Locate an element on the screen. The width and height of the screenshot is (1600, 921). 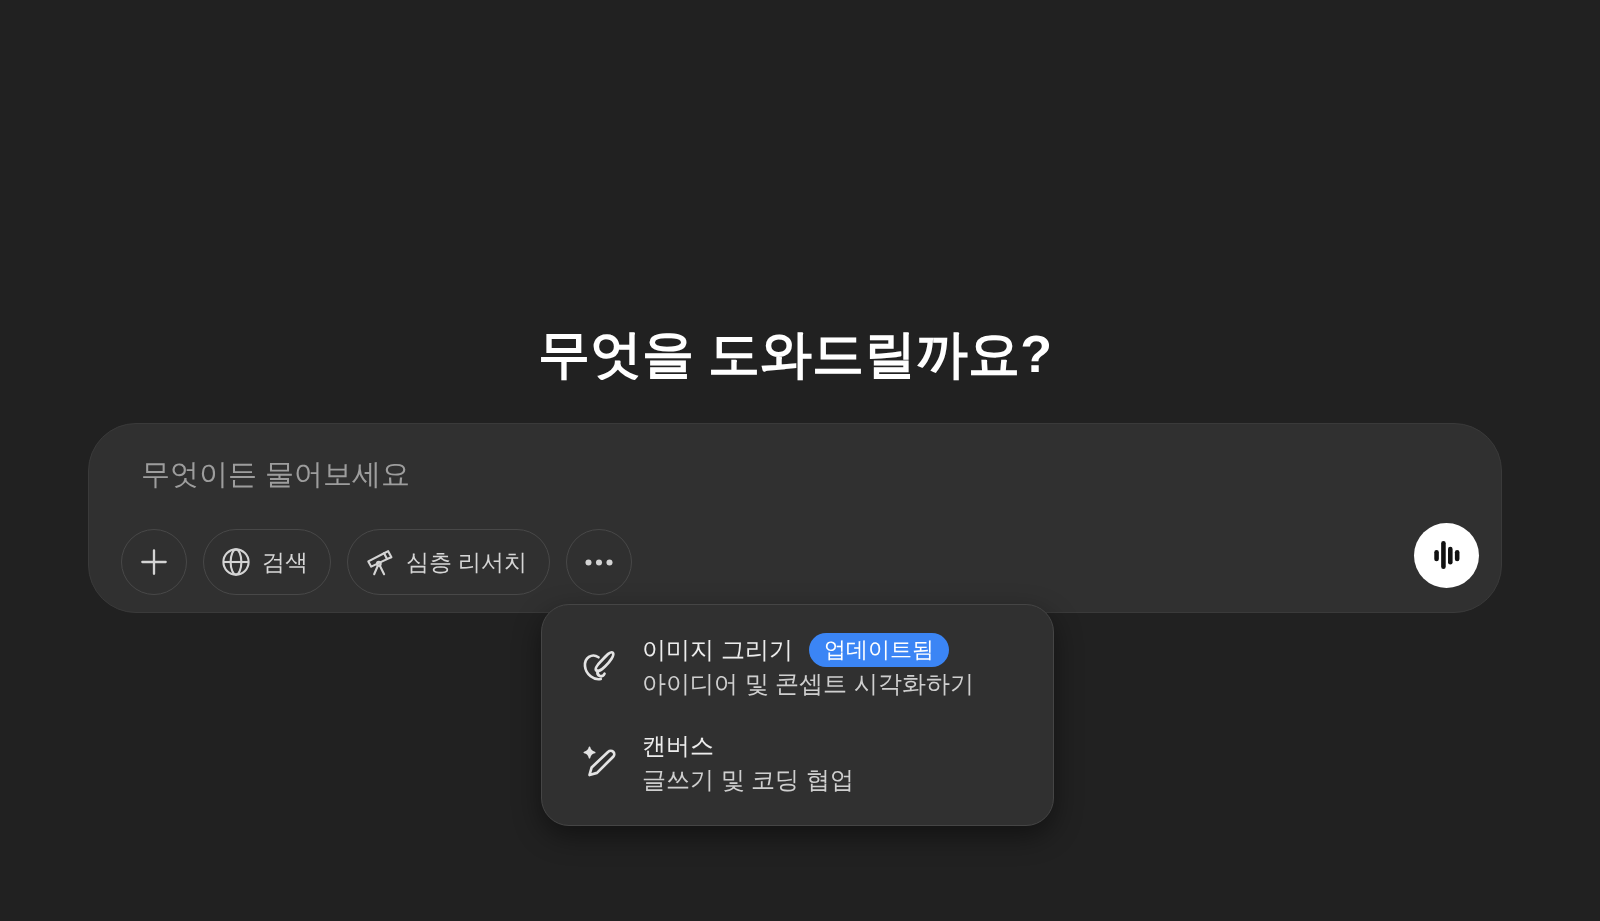
ellipsis-icon is located at coordinates (599, 562).